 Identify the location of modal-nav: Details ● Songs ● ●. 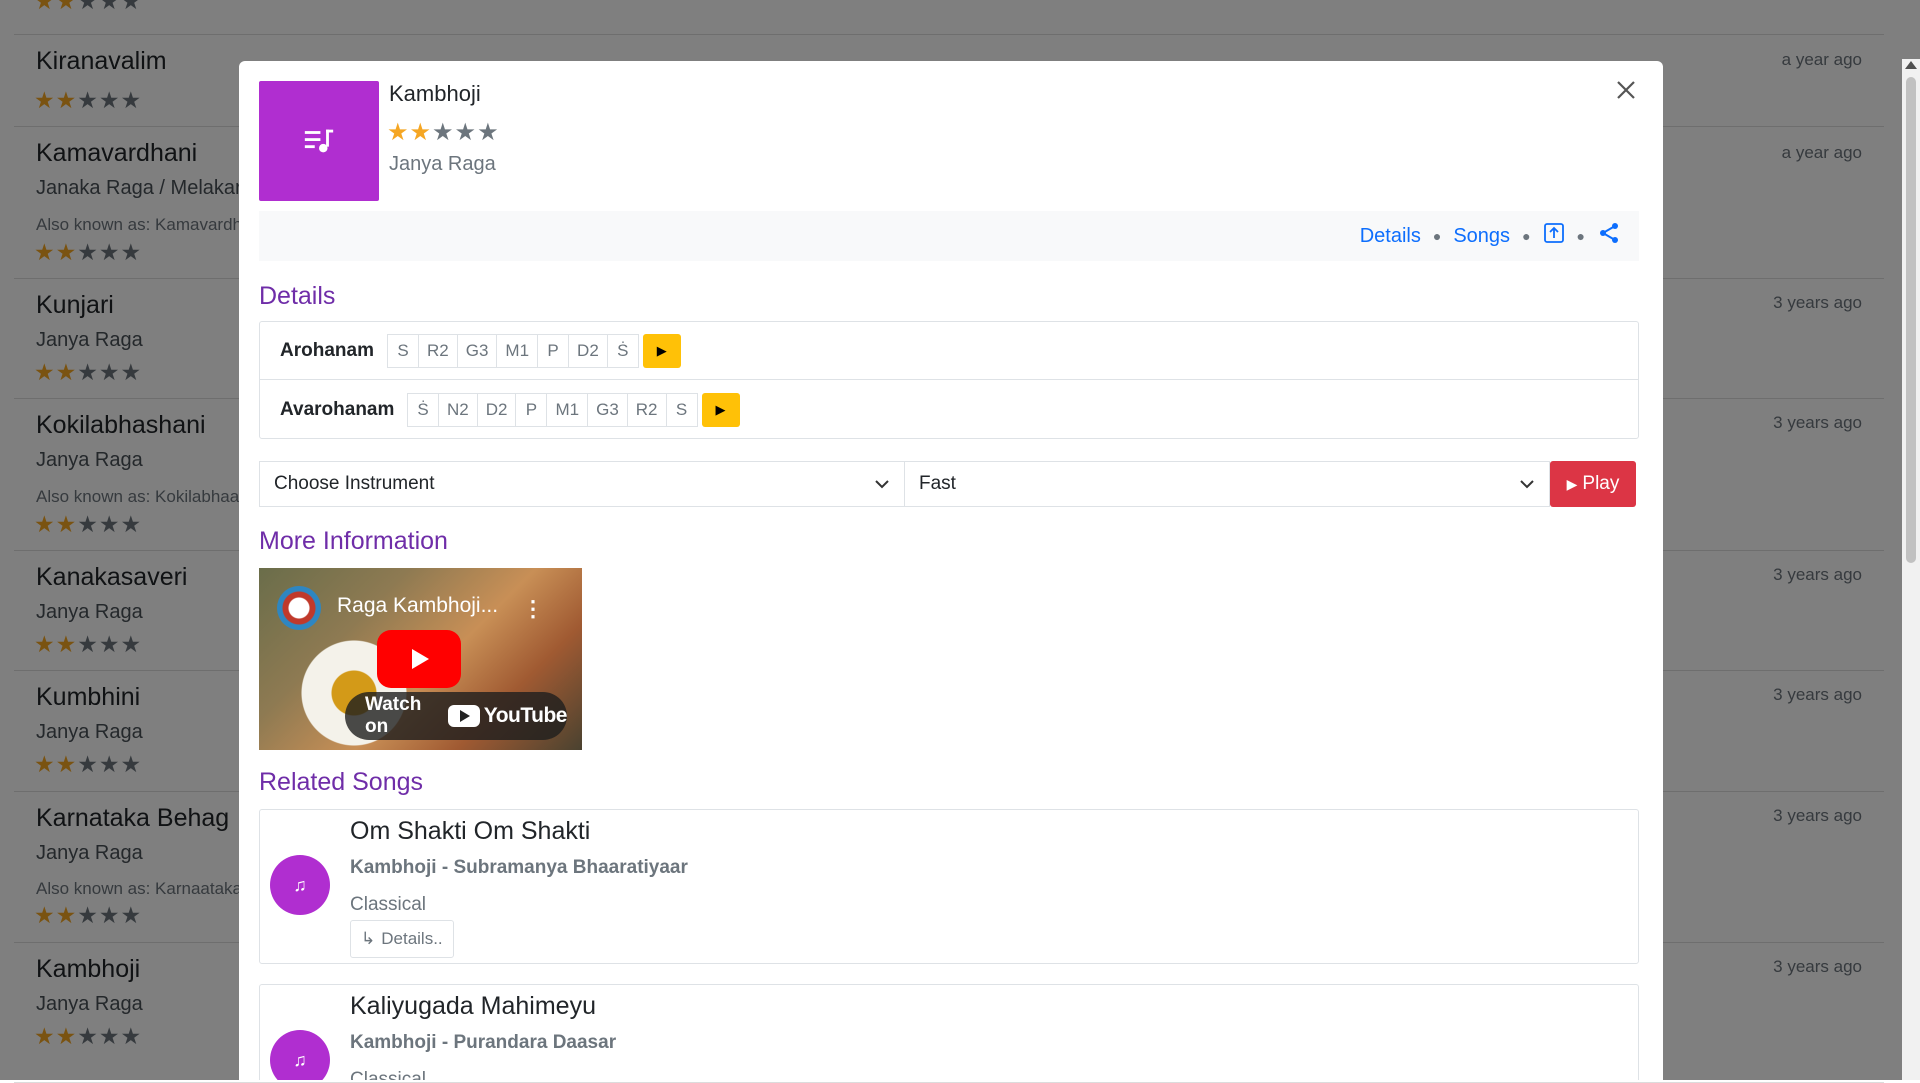
(949, 236).